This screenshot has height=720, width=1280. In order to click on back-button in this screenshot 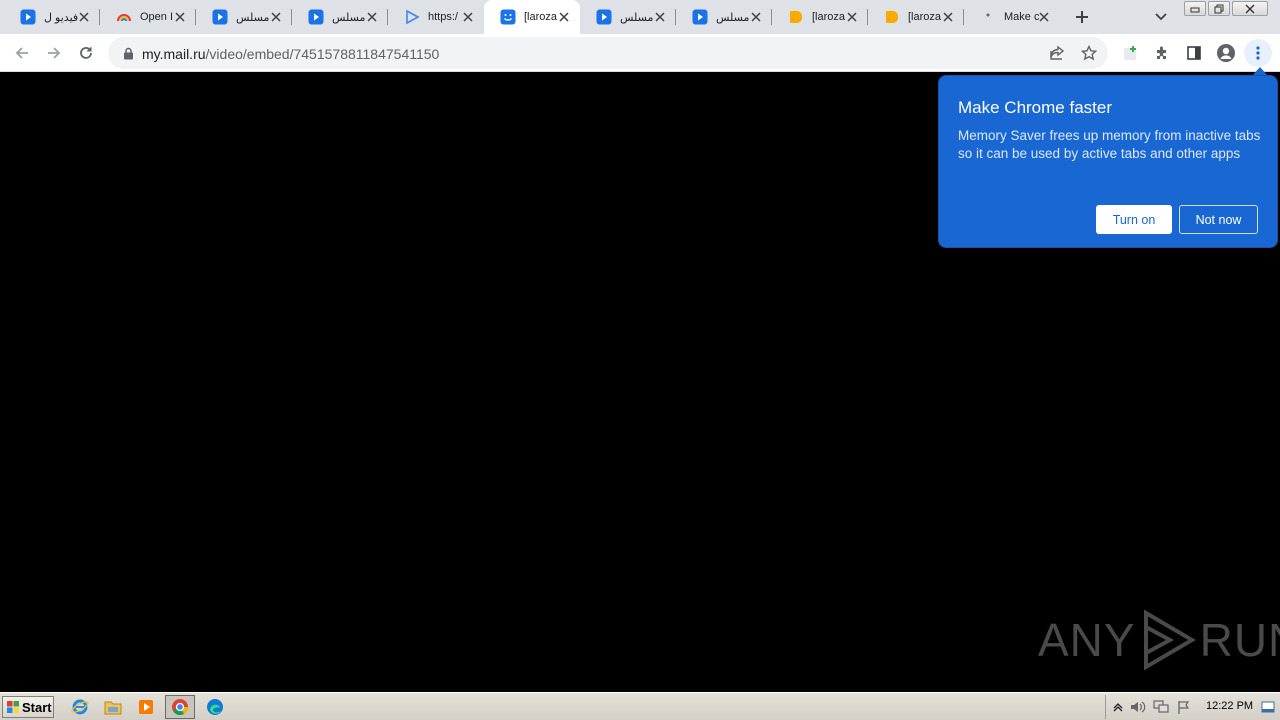, I will do `click(22, 53)`.